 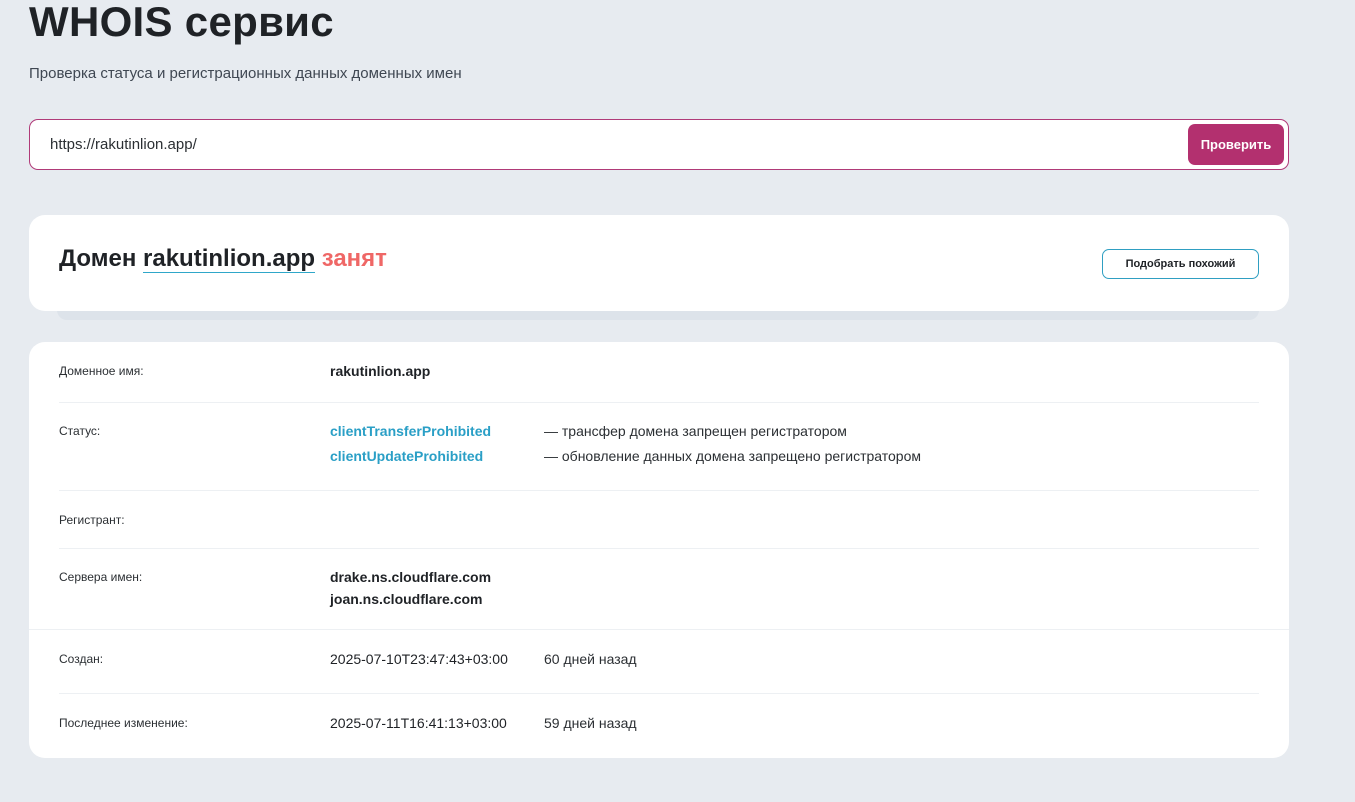 I want to click on check-button: Проверить, so click(x=1236, y=144).